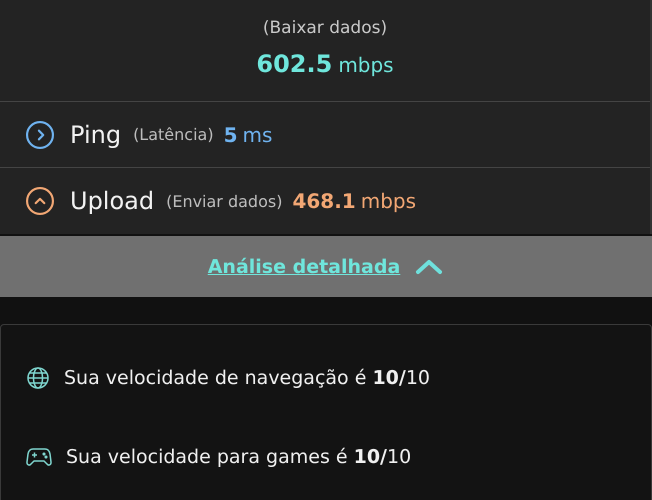  What do you see at coordinates (224, 201) in the screenshot?
I see `metric-label: (Enviar dados)` at bounding box center [224, 201].